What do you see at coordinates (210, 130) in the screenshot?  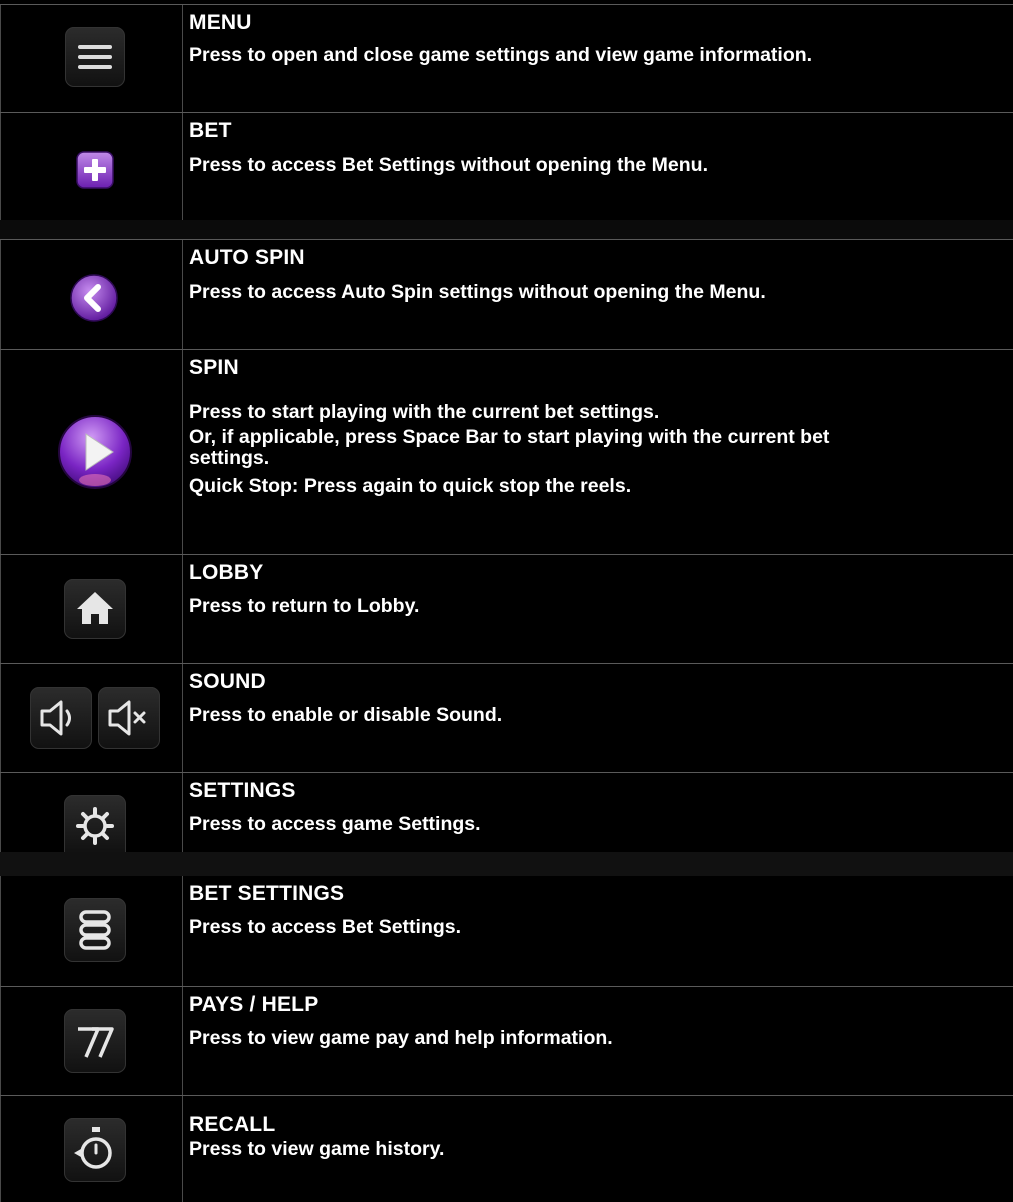 I see `row-title: BET` at bounding box center [210, 130].